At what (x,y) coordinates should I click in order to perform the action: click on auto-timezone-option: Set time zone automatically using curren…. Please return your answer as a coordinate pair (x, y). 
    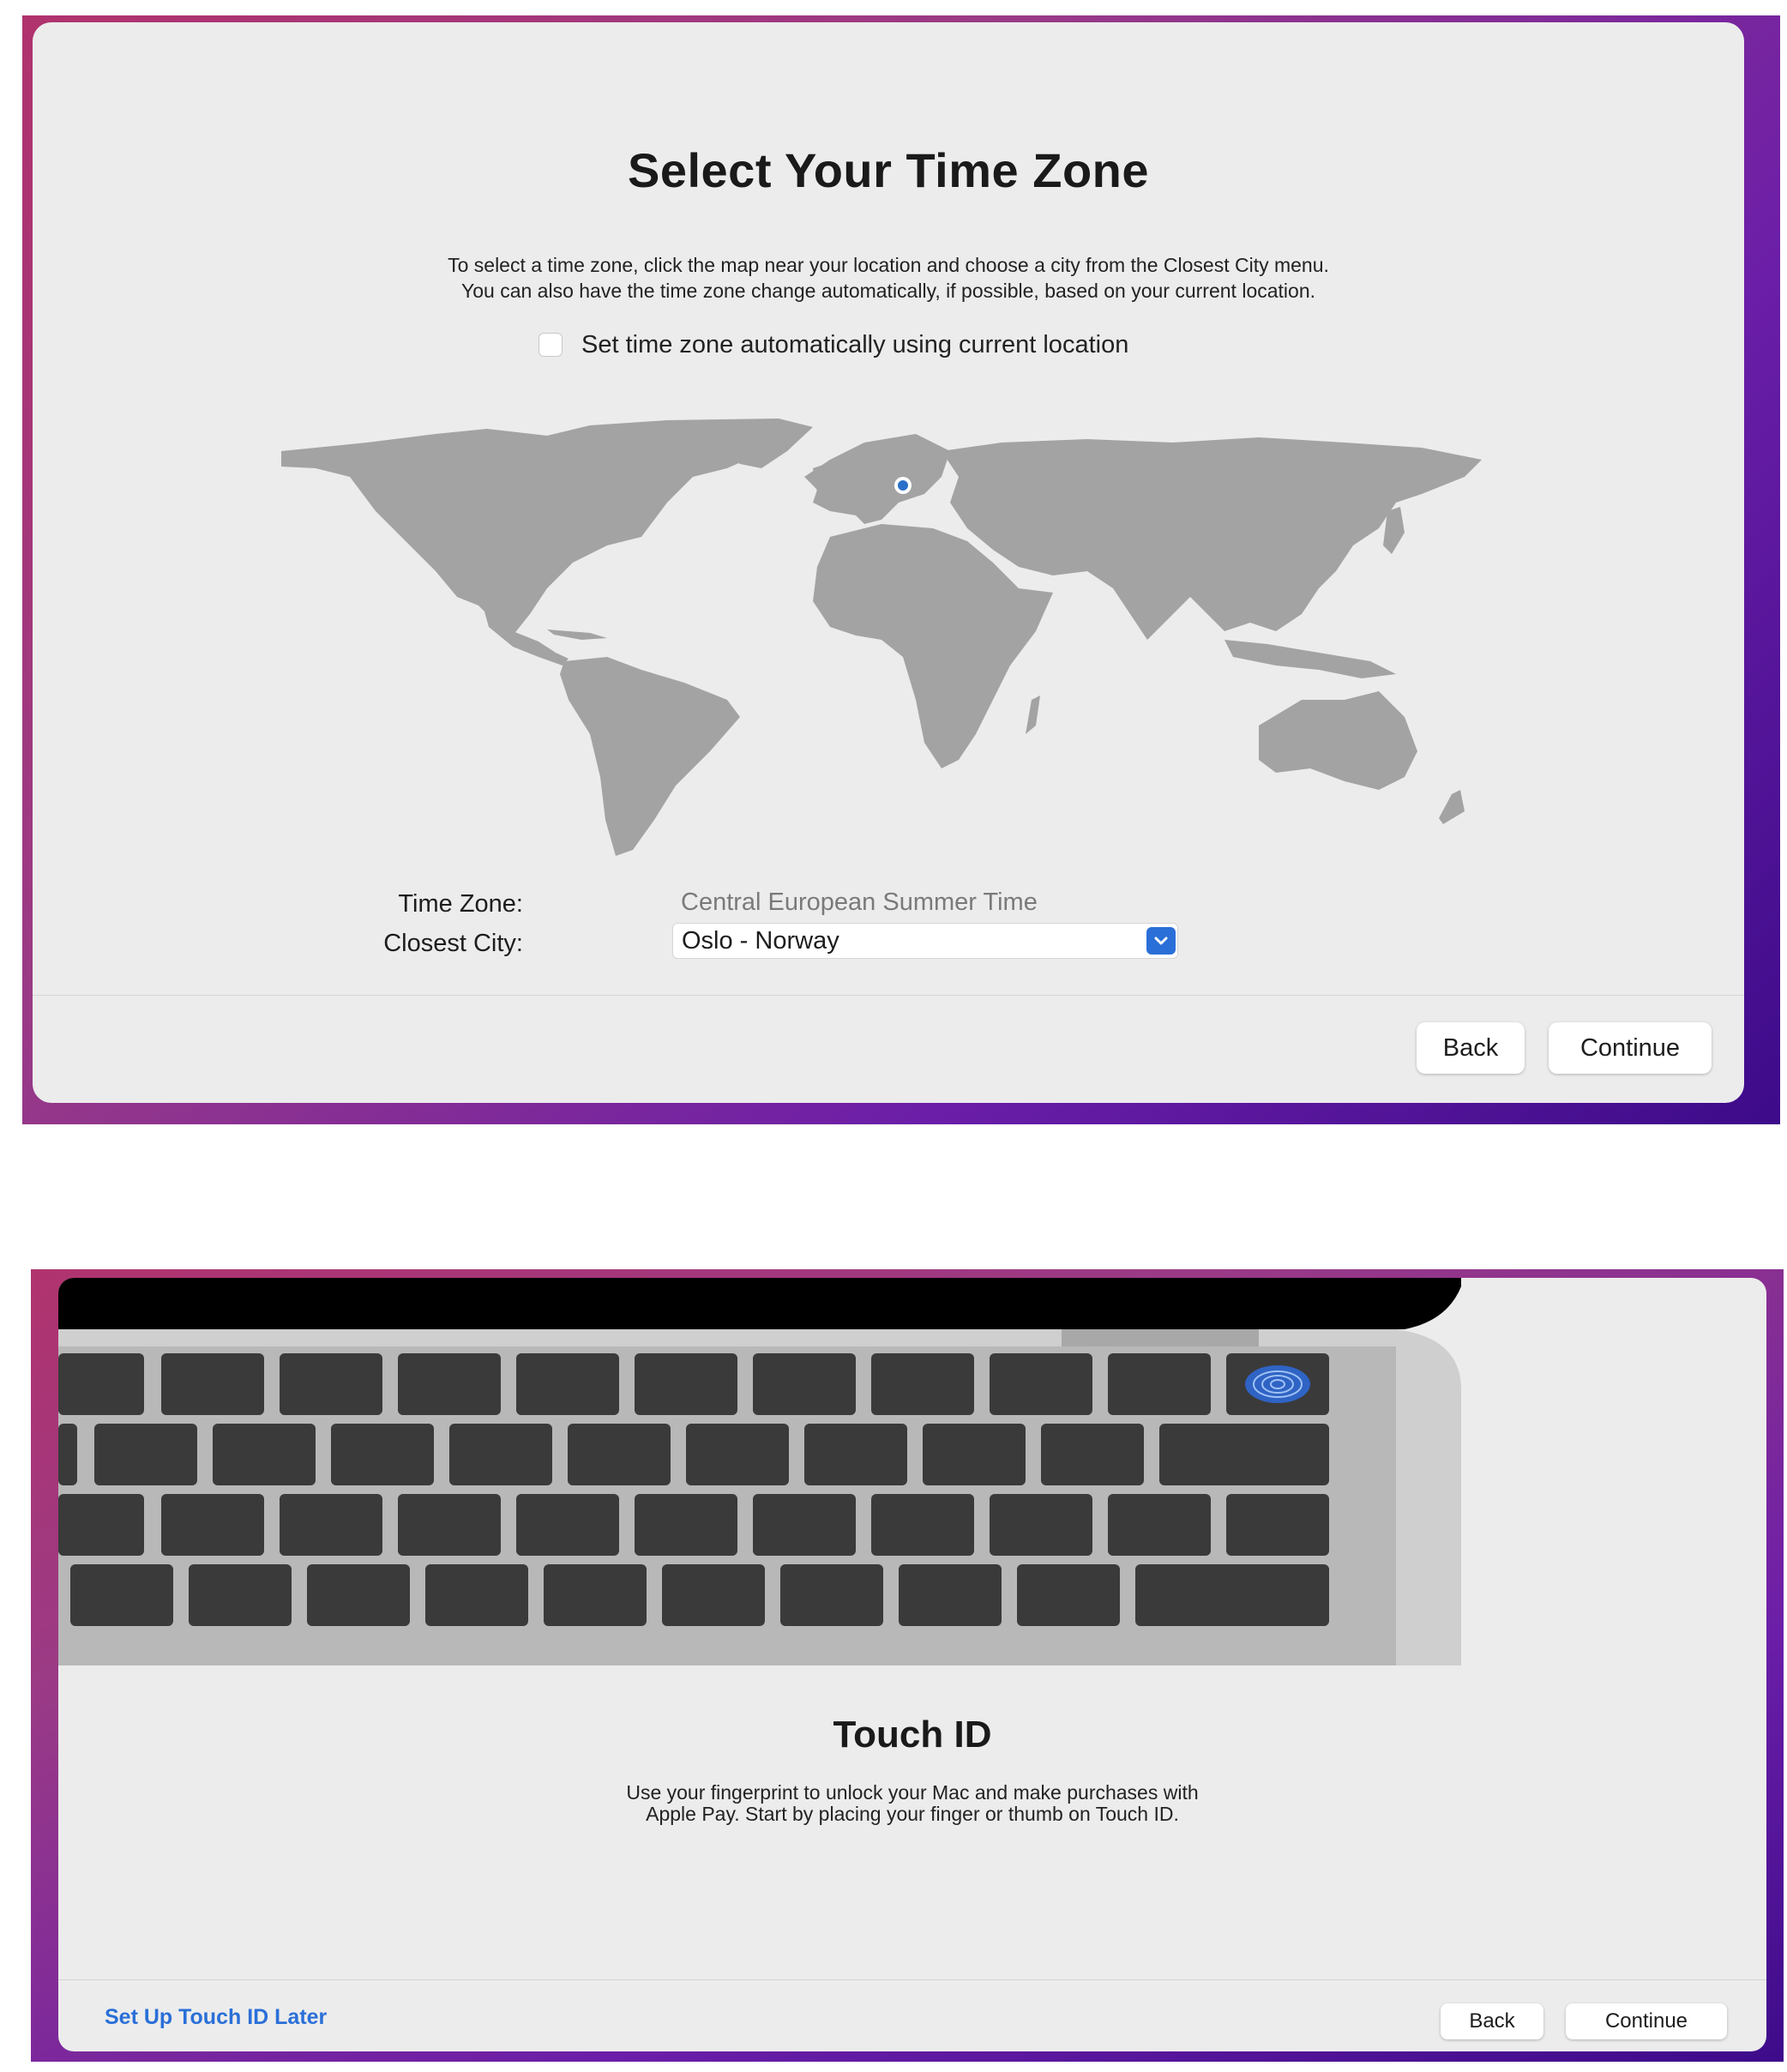
    Looking at the image, I should click on (833, 344).